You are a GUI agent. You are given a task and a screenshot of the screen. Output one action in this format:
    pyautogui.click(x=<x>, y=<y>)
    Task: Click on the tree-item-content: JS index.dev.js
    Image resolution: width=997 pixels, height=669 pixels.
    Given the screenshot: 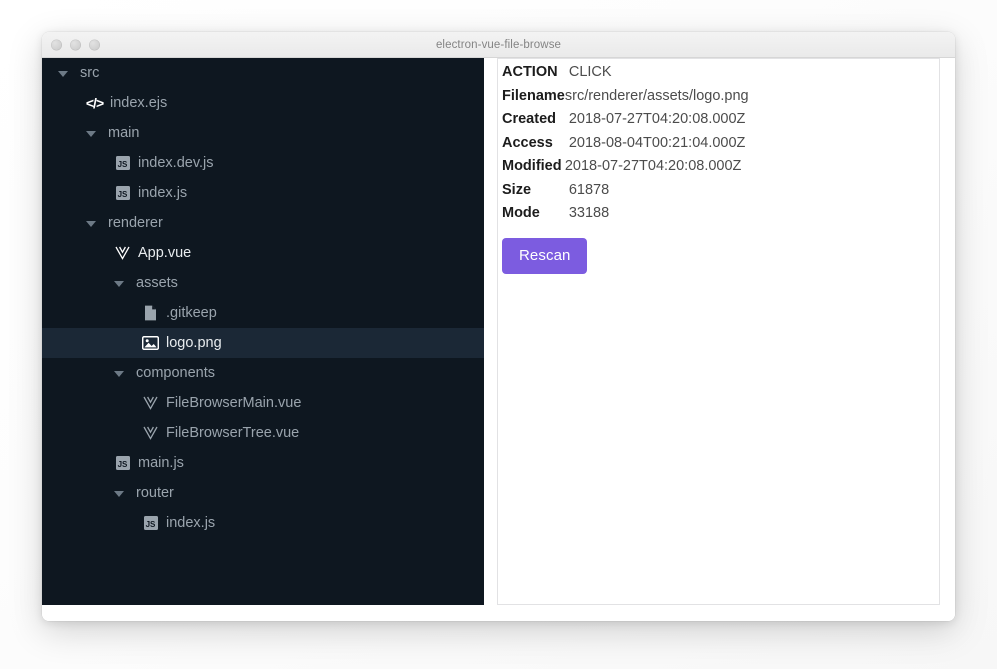 What is the action you would take?
    pyautogui.click(x=128, y=163)
    